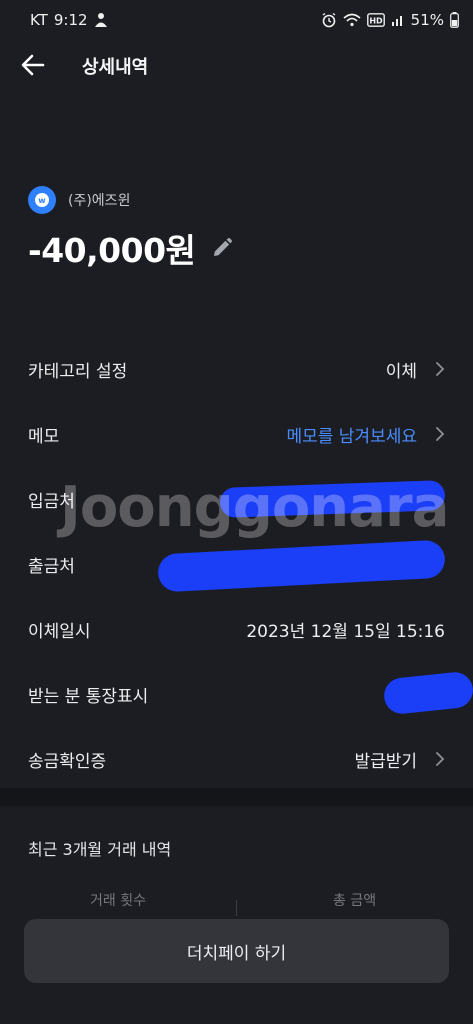  I want to click on deposit-to-row: 입금처, so click(236, 498).